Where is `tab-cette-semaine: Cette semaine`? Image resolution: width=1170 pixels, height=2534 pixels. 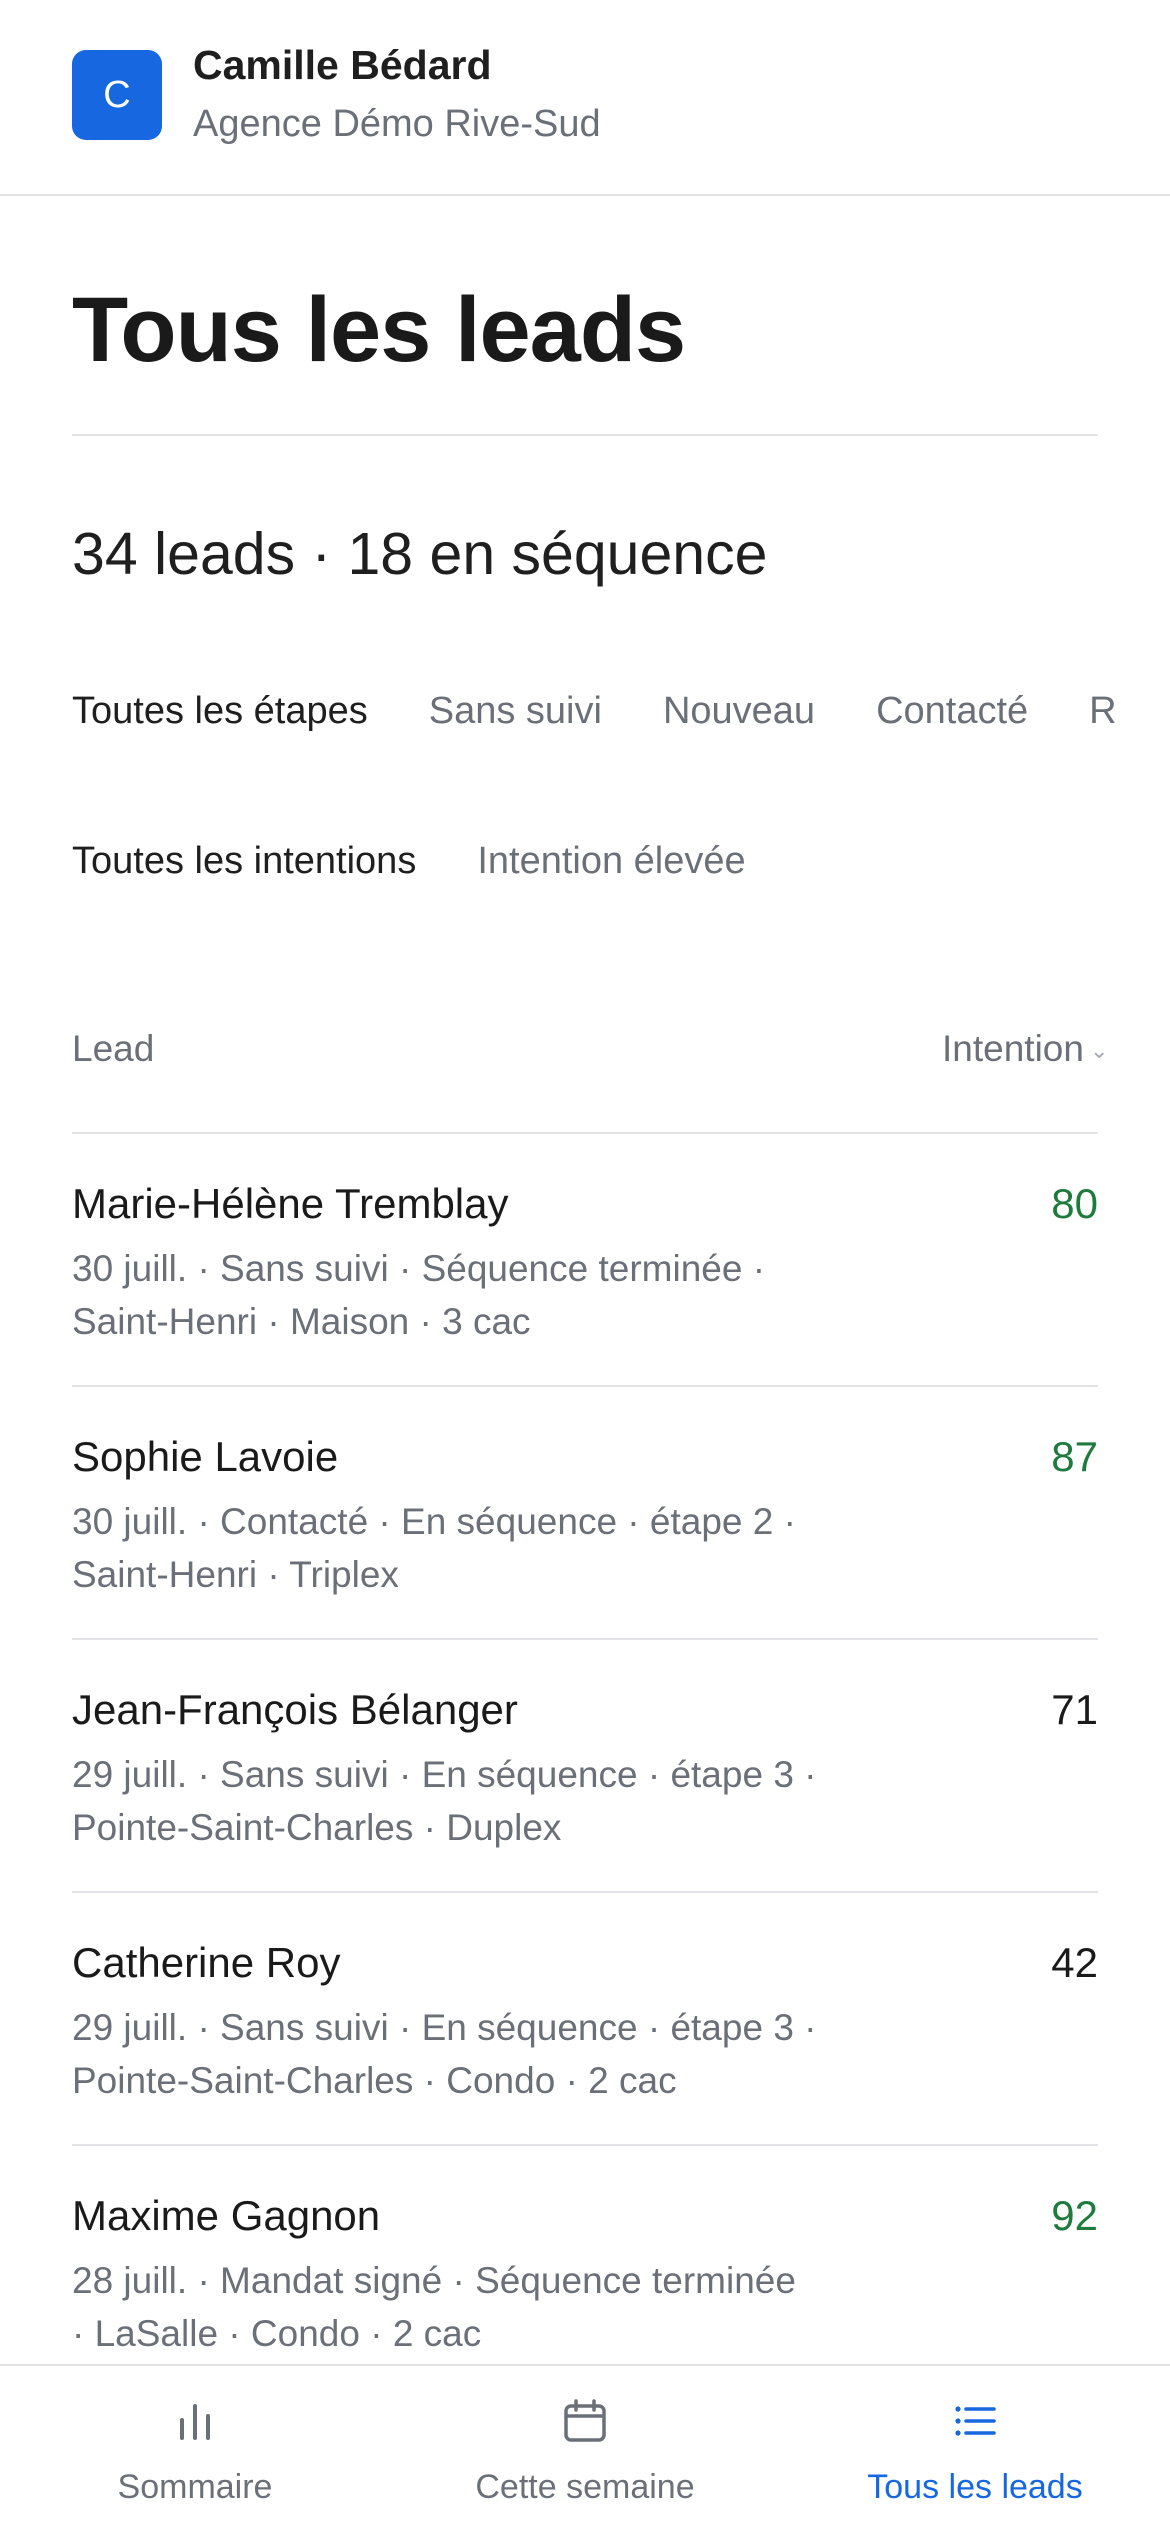 tab-cette-semaine: Cette semaine is located at coordinates (585, 2450).